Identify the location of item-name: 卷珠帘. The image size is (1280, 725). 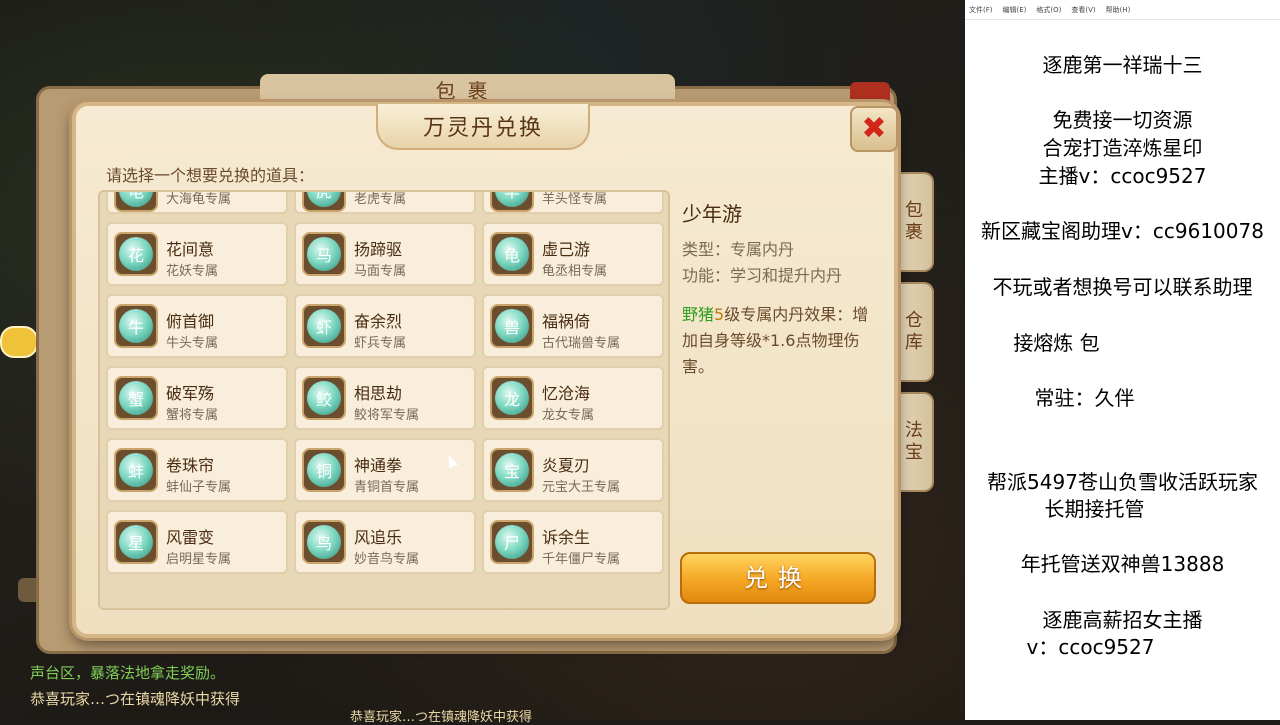
(190, 465).